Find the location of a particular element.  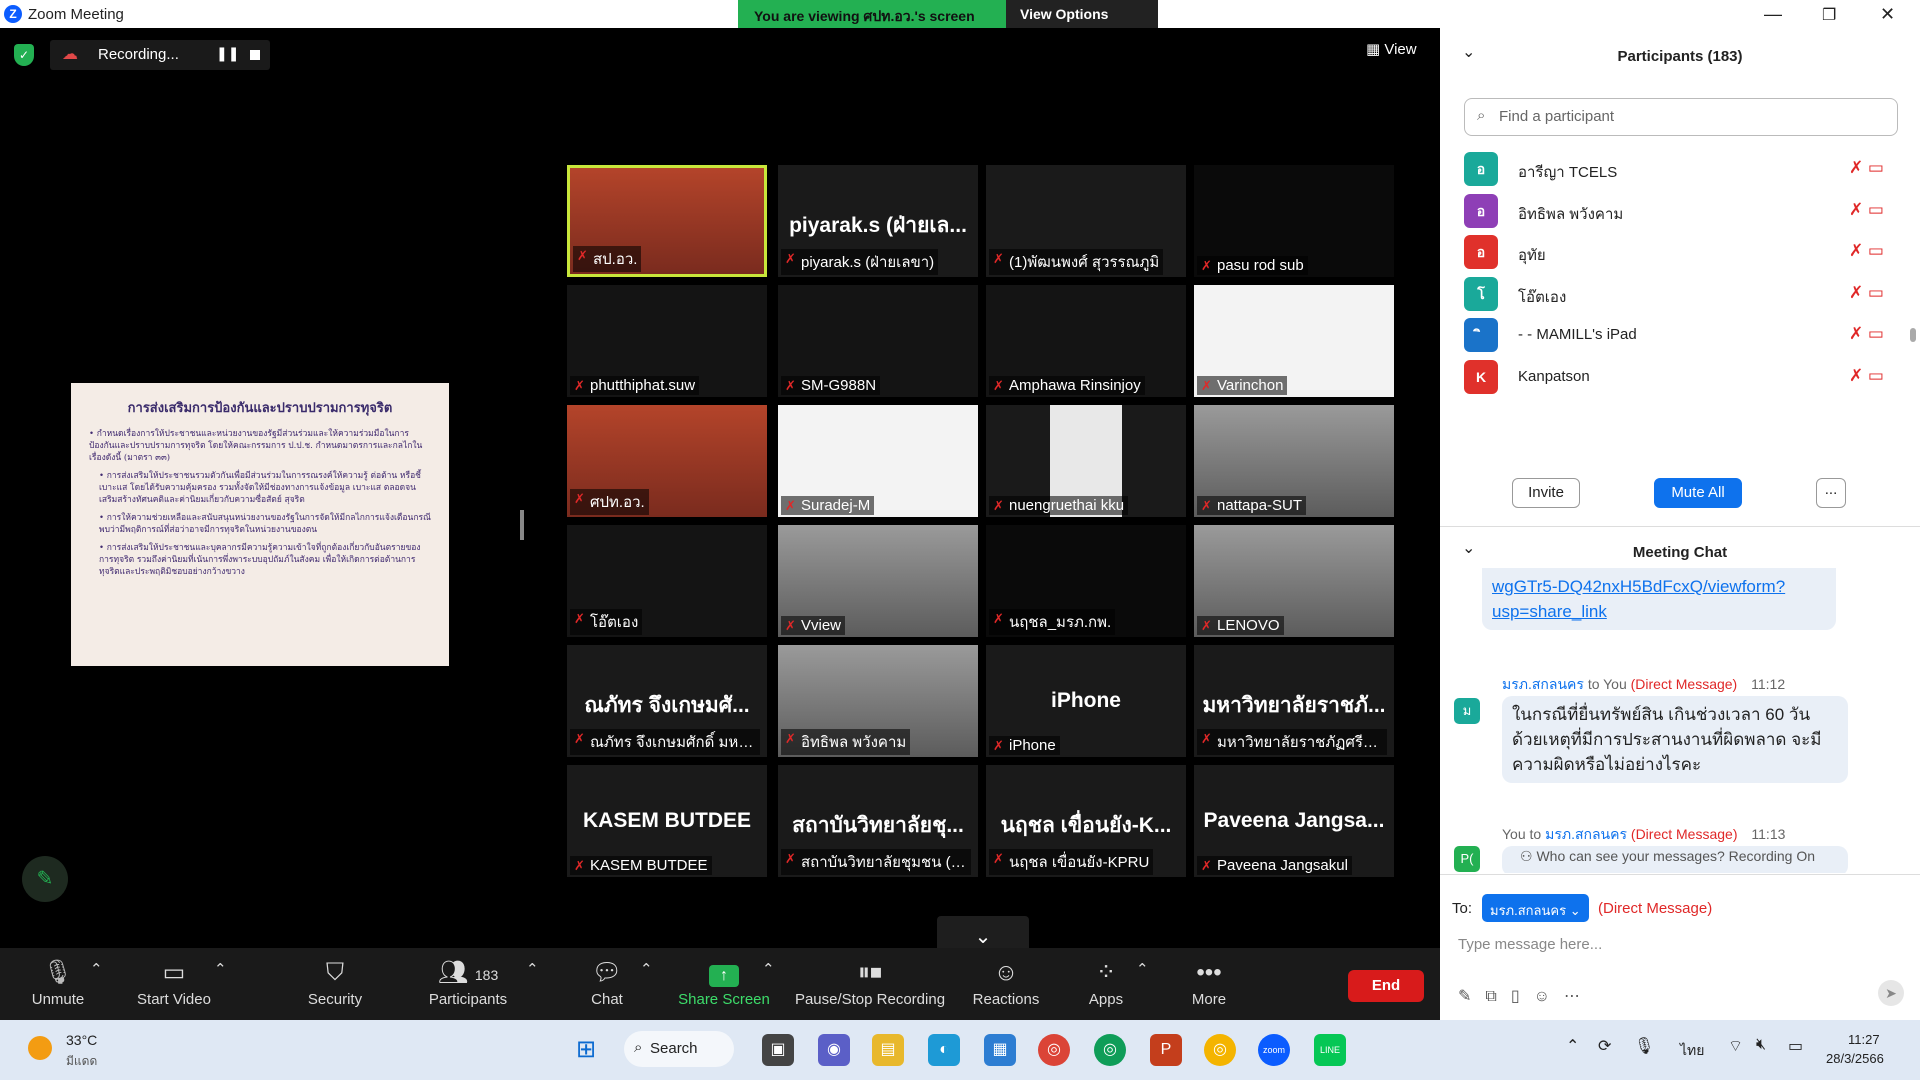

participant-row: อ อิทธิพล พวังคาม ✗ ▭ is located at coordinates (1674, 212).